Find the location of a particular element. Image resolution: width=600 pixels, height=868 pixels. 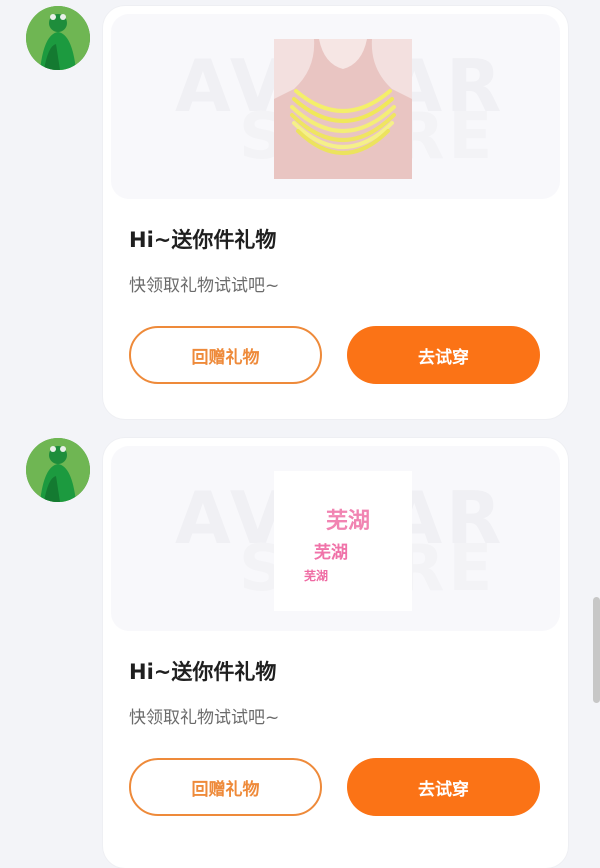

scrollbar is located at coordinates (596, 650).